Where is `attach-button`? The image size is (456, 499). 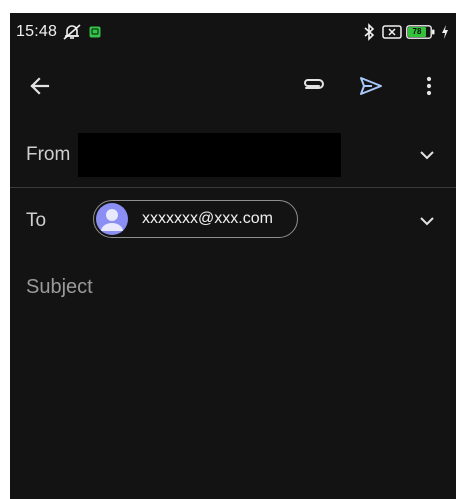 attach-button is located at coordinates (314, 86).